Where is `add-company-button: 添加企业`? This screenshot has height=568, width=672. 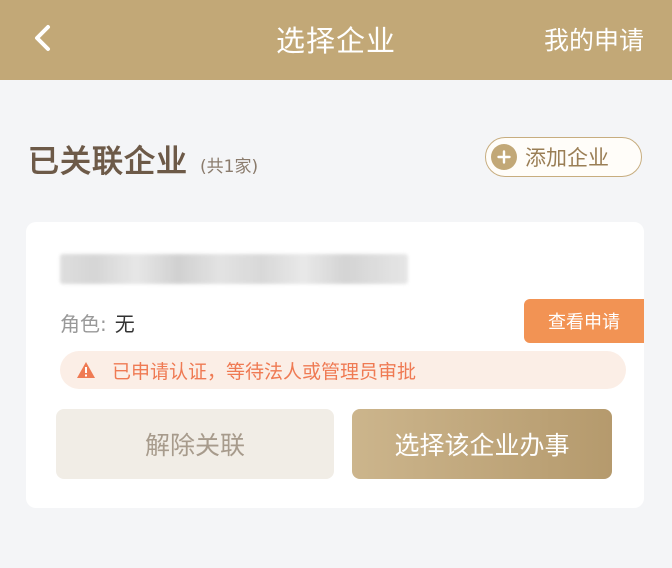
add-company-button: 添加企业 is located at coordinates (563, 157).